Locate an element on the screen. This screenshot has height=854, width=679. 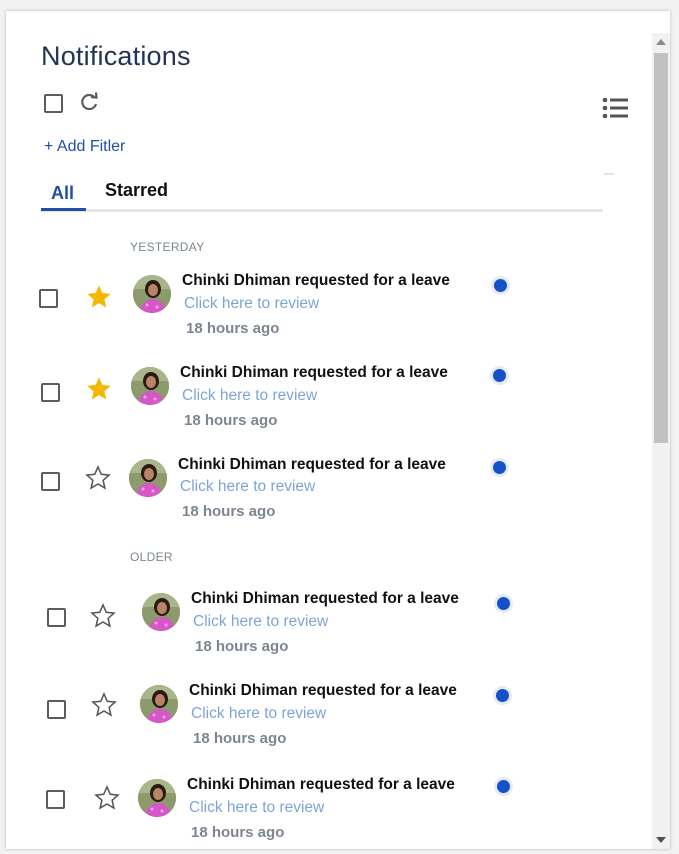
divider is located at coordinates (609, 174).